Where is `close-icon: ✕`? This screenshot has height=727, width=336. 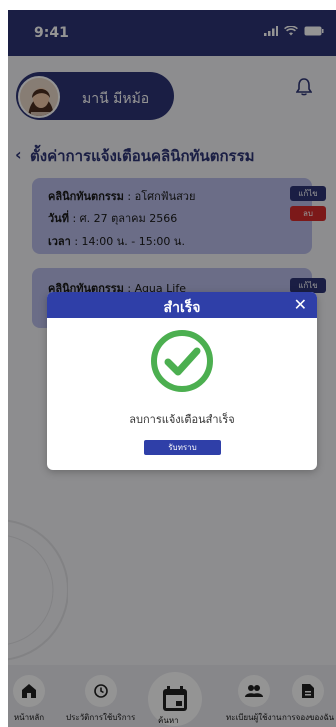
close-icon: ✕ is located at coordinates (300, 304).